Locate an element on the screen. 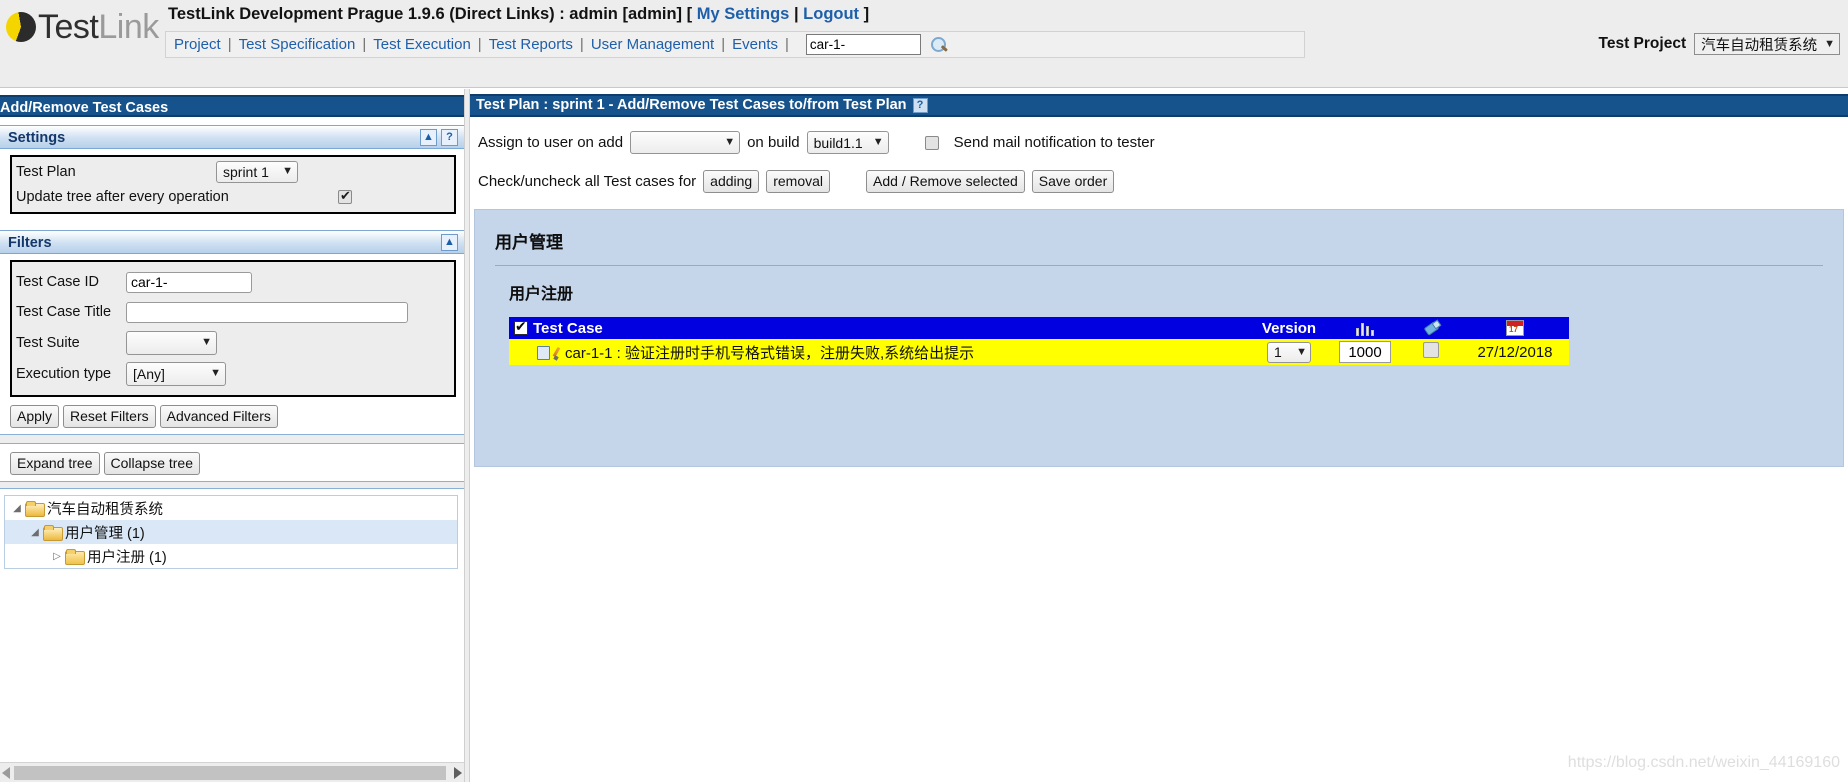 Image resolution: width=1848 pixels, height=782 pixels. add-remove-selected-button: Add / Remove selected is located at coordinates (945, 181).